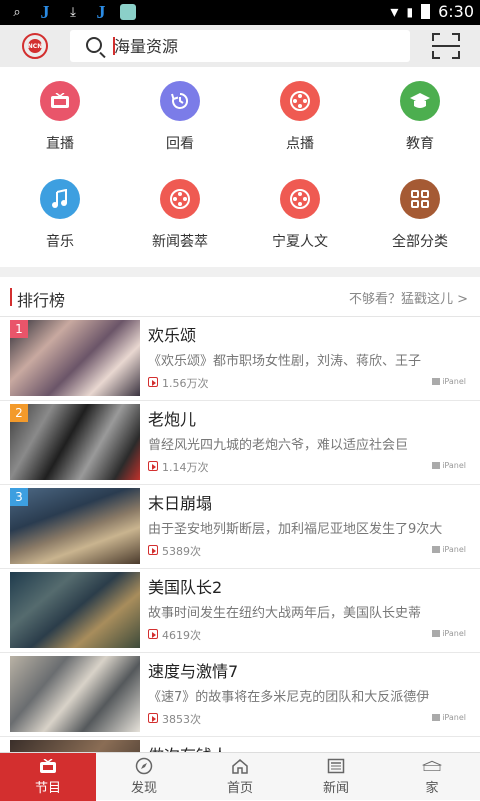 This screenshot has height=801, width=480. I want to click on compass-icon, so click(144, 766).